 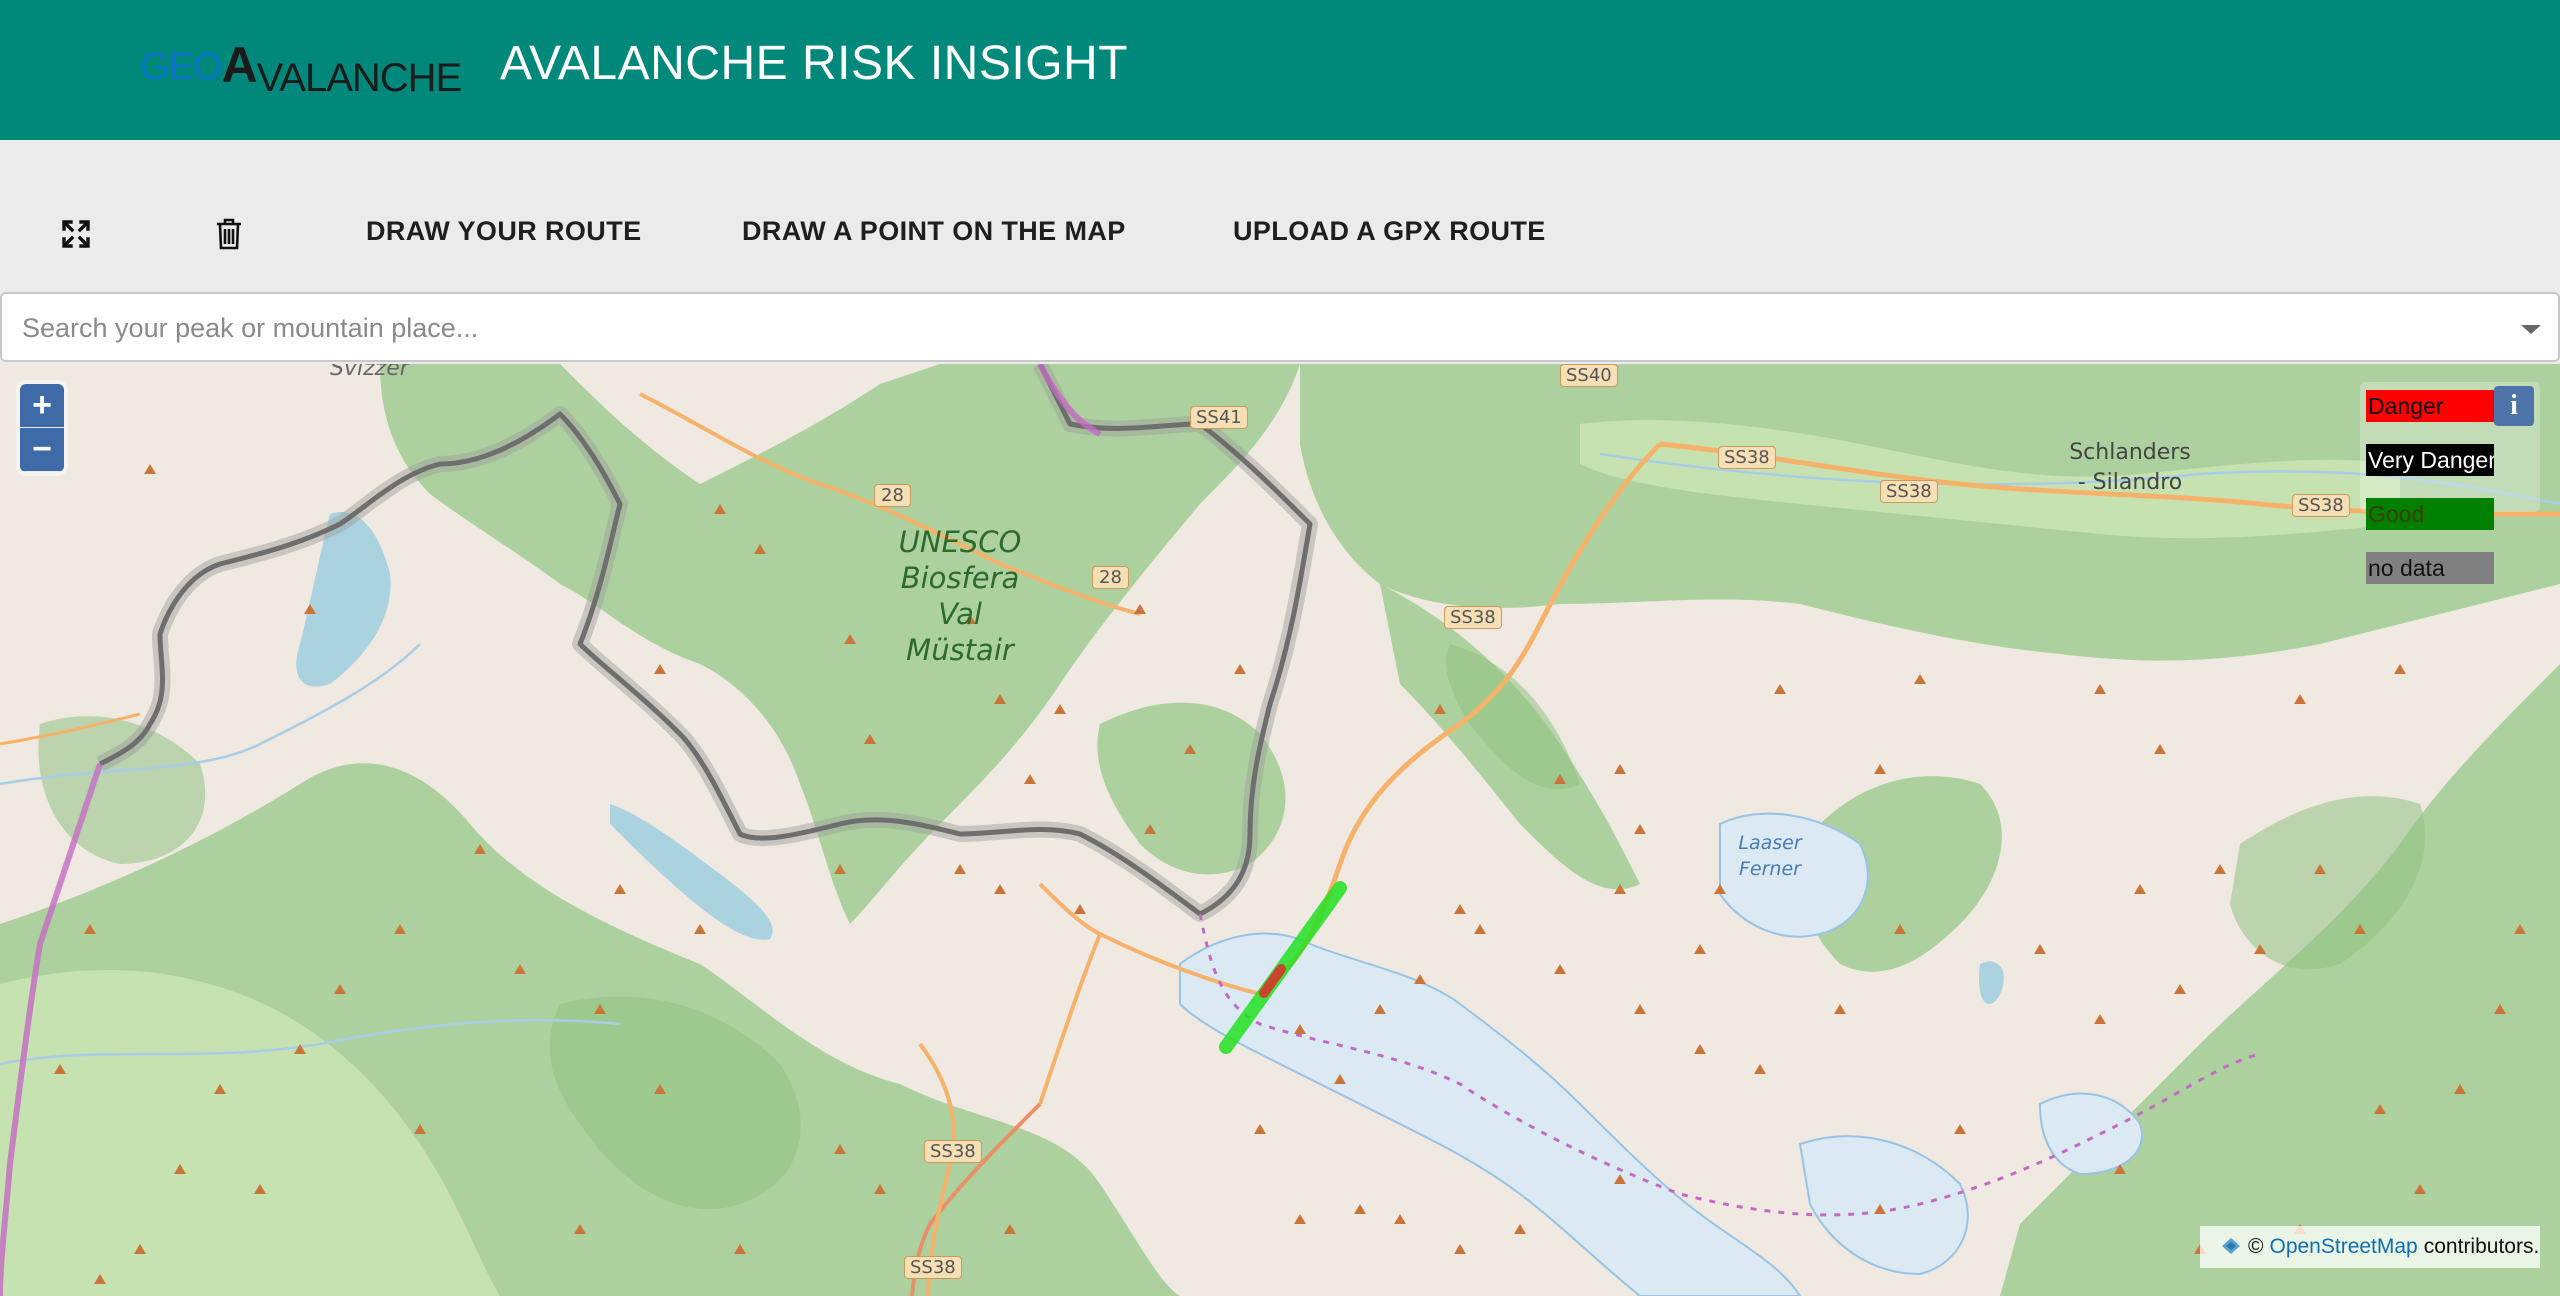 What do you see at coordinates (1473, 617) in the screenshot?
I see `road-label-ss38-d: SS38` at bounding box center [1473, 617].